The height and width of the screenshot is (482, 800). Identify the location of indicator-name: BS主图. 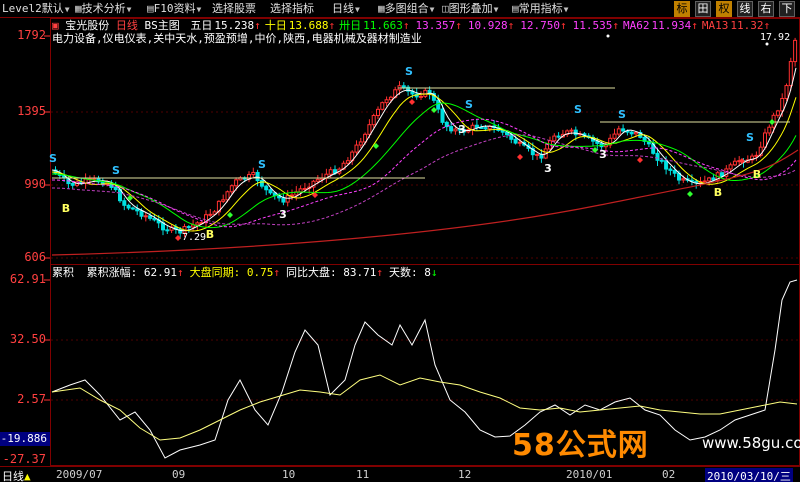
(162, 25).